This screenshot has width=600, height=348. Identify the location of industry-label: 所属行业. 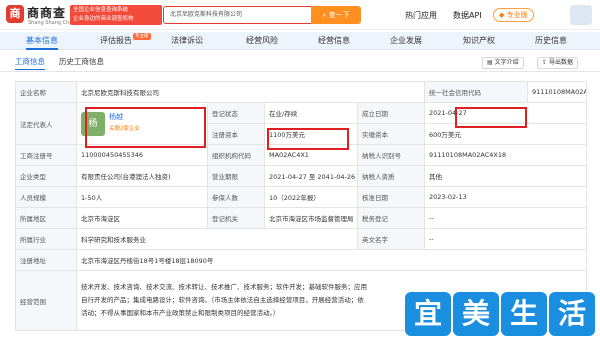
(46, 239).